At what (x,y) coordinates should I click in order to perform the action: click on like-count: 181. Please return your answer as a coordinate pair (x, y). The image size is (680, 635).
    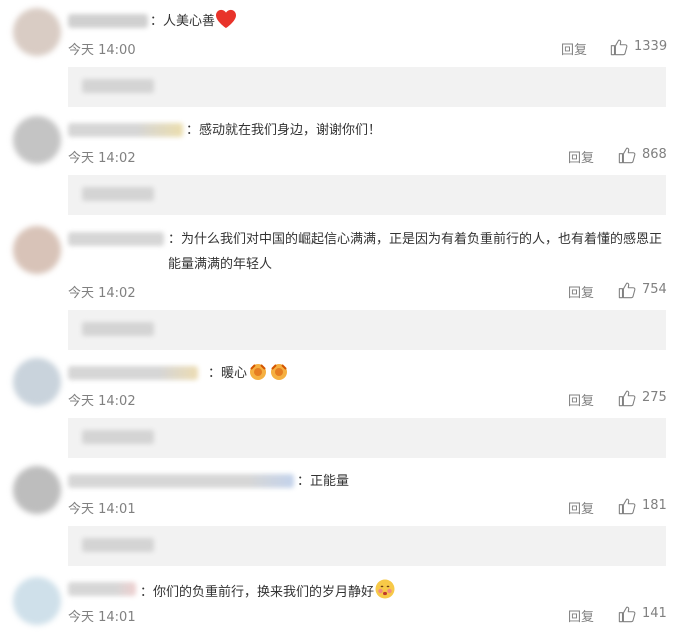
    Looking at the image, I should click on (654, 505).